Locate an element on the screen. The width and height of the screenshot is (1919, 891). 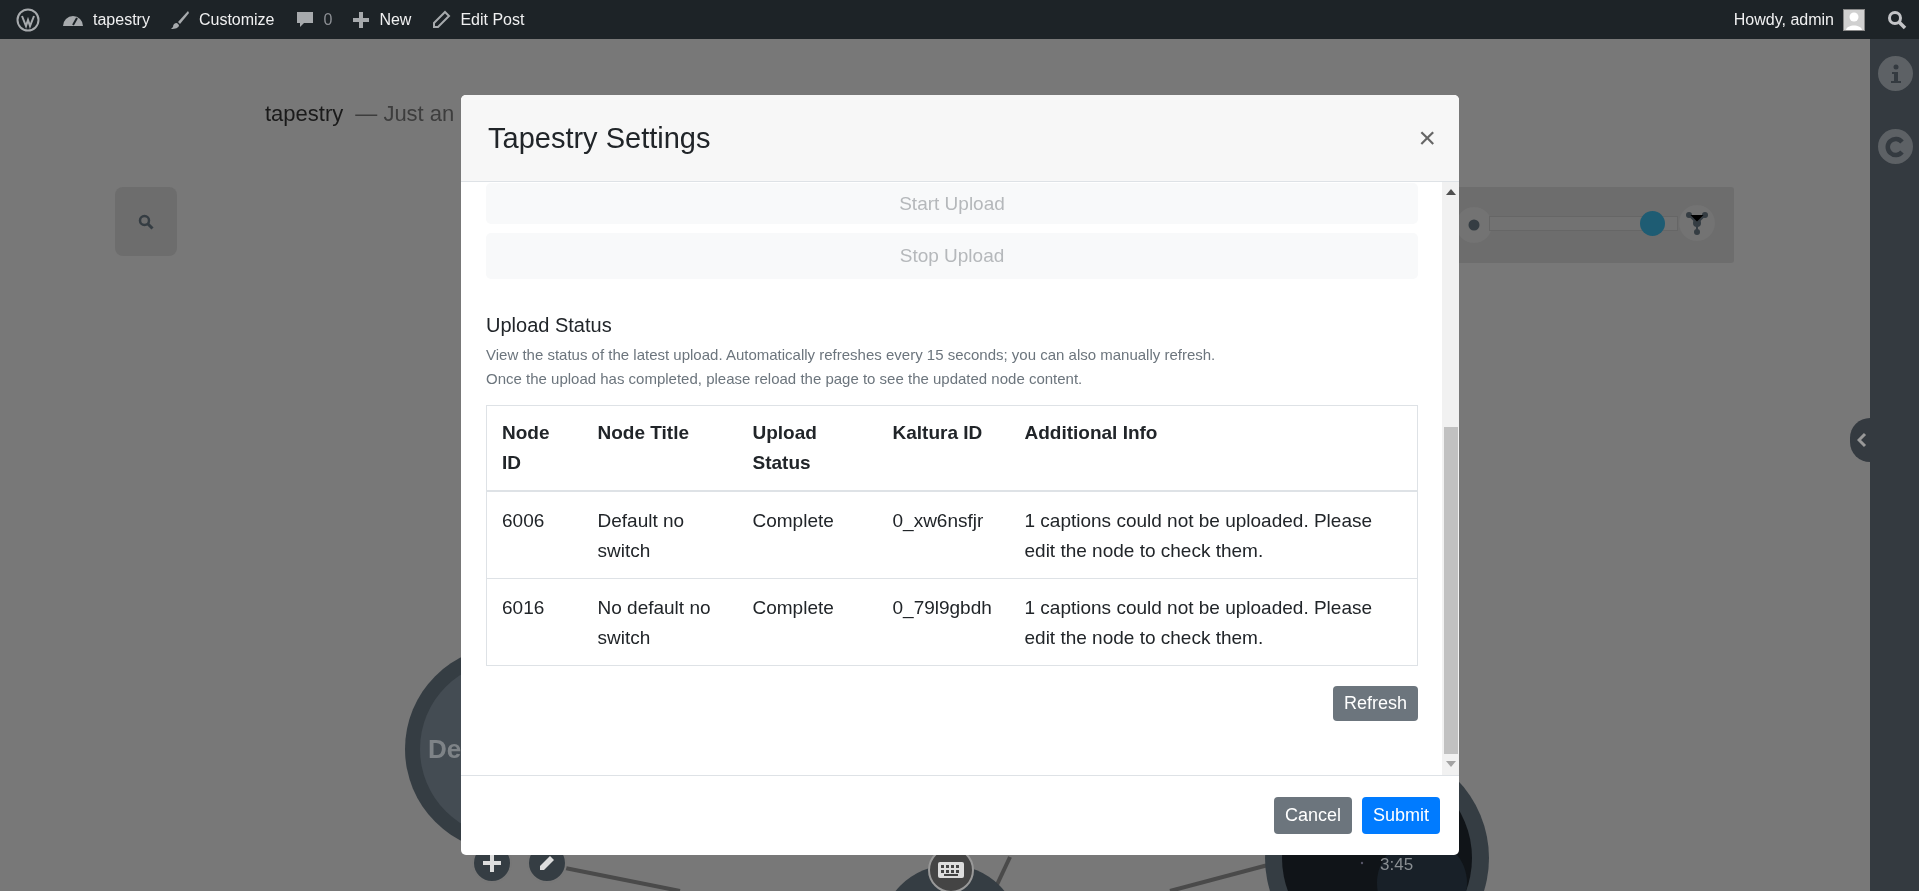
submit-button: Submit is located at coordinates (1400, 815).